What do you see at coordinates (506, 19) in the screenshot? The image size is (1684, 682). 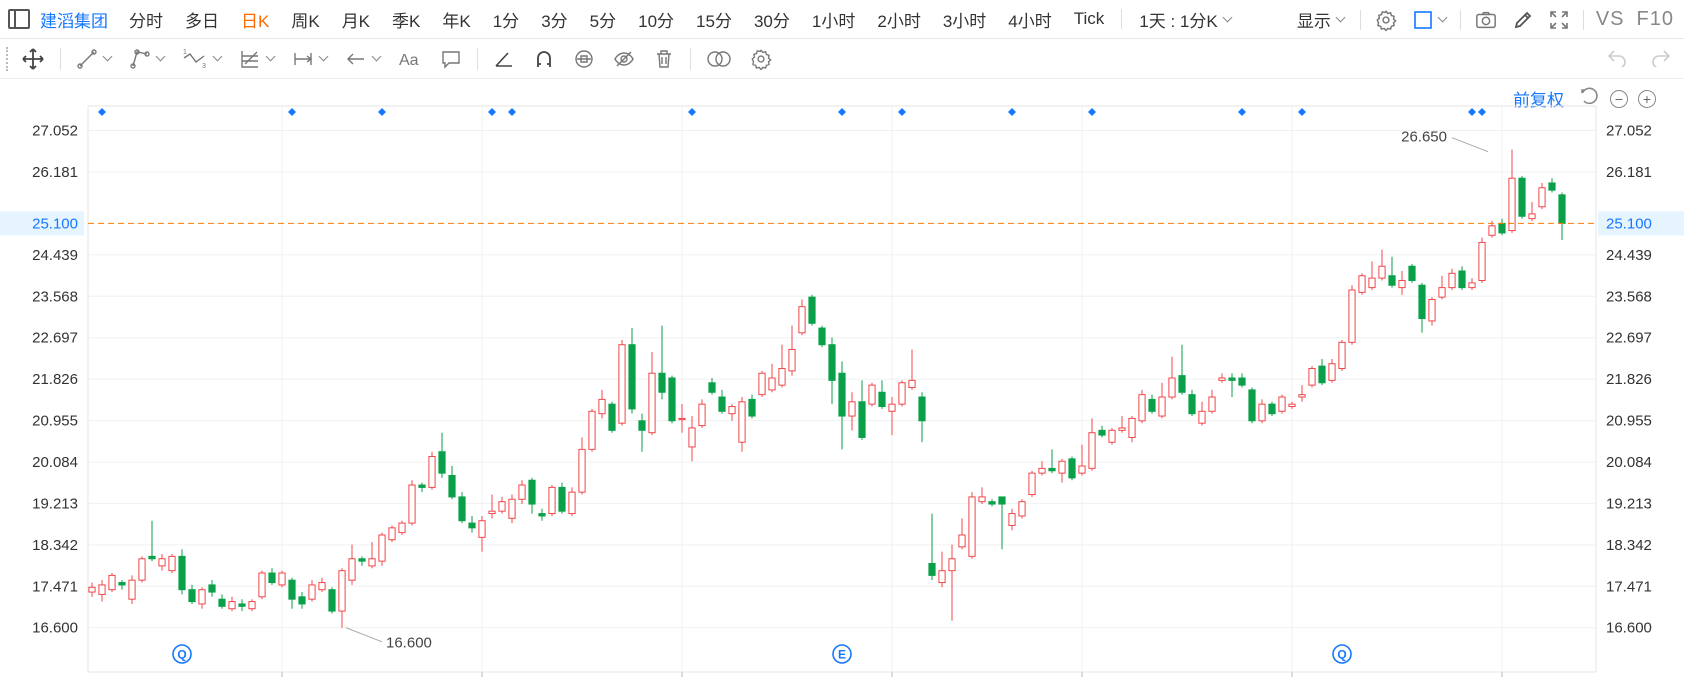 I see `period-tab: 1分` at bounding box center [506, 19].